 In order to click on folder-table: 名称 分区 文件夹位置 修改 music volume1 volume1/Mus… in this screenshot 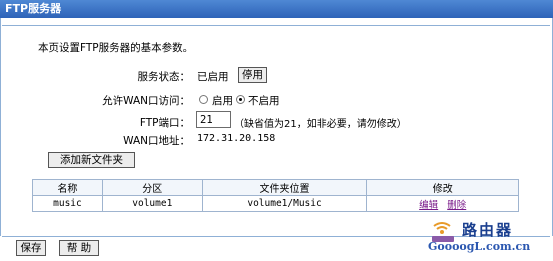, I will do `click(275, 195)`.